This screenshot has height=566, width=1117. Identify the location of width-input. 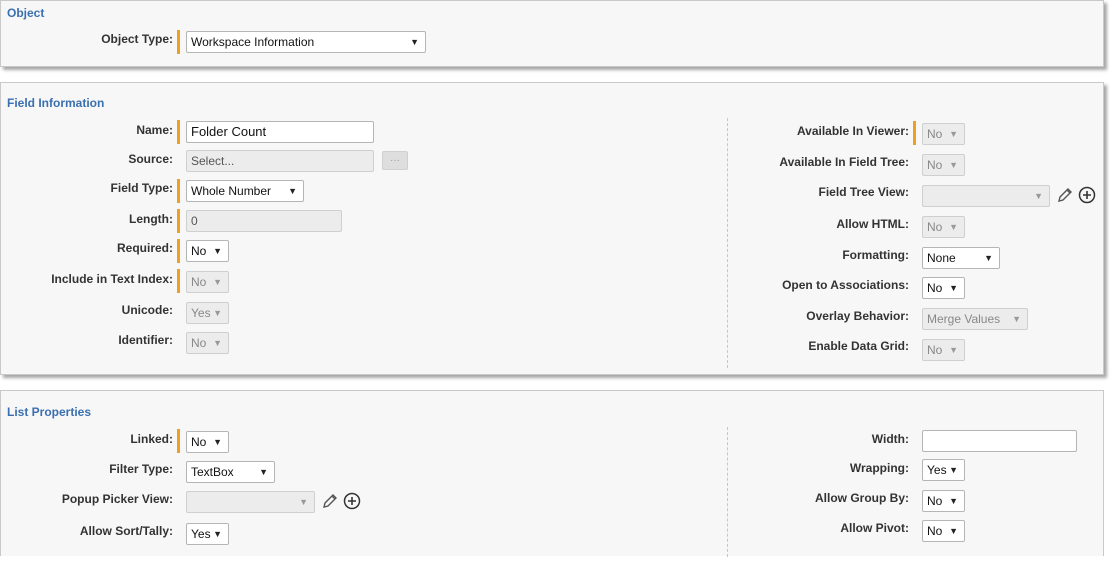
(999, 441).